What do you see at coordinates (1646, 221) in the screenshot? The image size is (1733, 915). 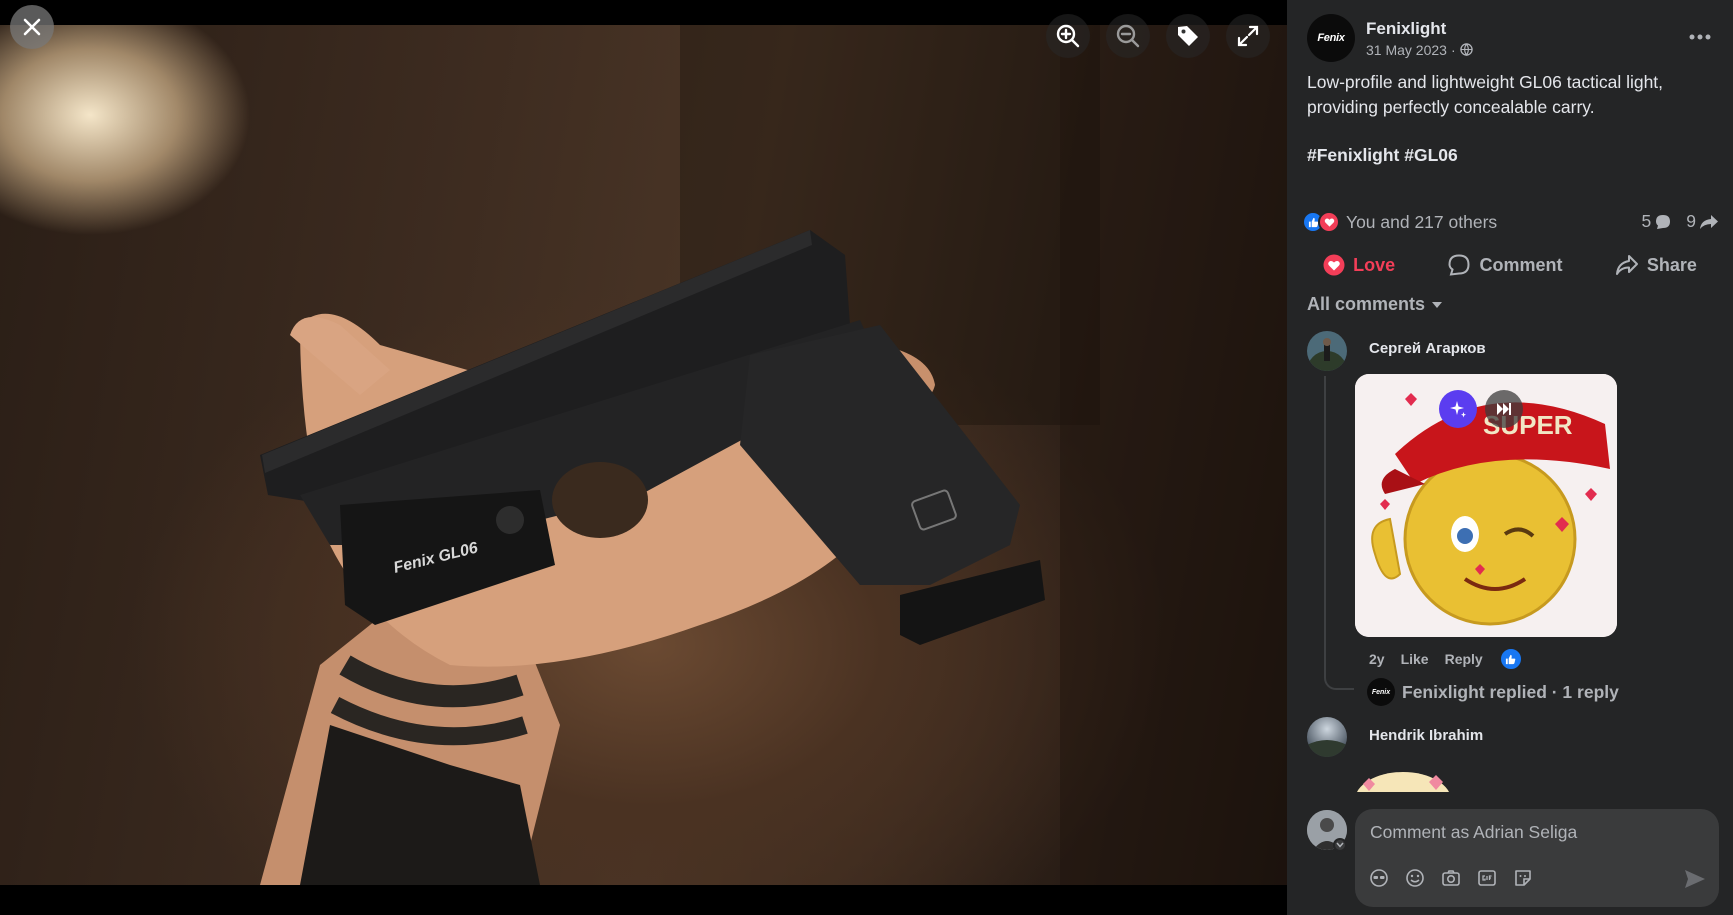 I see `comment-count-value: 5` at bounding box center [1646, 221].